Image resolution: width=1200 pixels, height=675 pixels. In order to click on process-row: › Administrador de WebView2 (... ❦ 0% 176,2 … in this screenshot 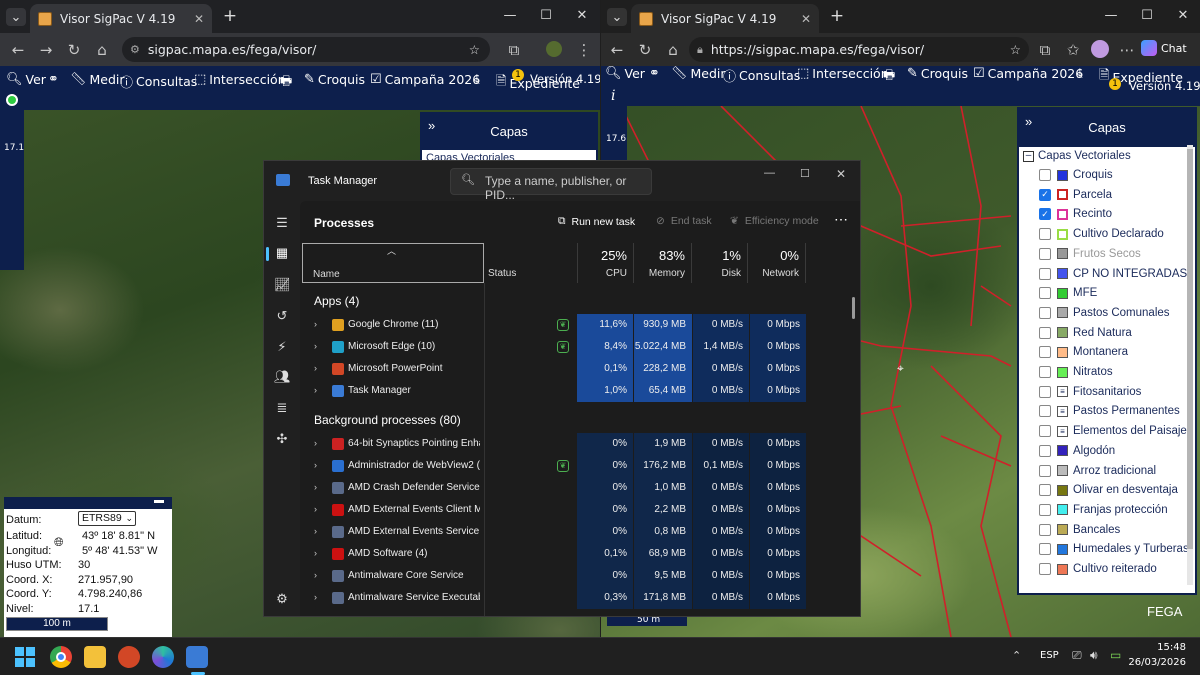, I will do `click(580, 466)`.